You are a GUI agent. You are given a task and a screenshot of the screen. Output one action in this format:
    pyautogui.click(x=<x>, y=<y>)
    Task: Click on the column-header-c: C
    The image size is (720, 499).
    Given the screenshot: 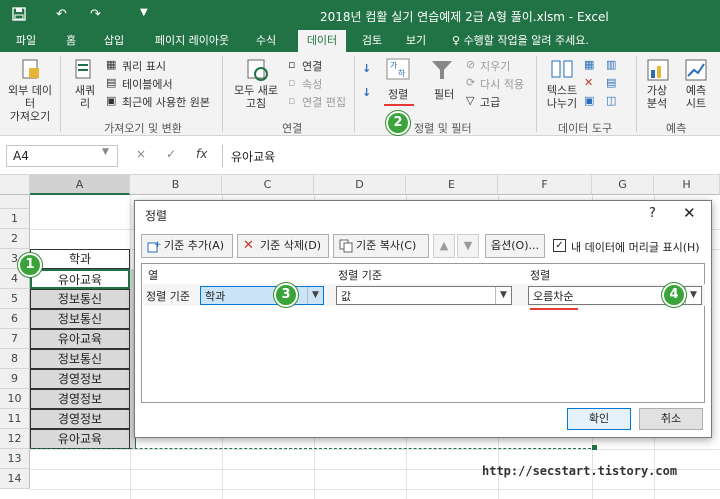 What is the action you would take?
    pyautogui.click(x=268, y=185)
    